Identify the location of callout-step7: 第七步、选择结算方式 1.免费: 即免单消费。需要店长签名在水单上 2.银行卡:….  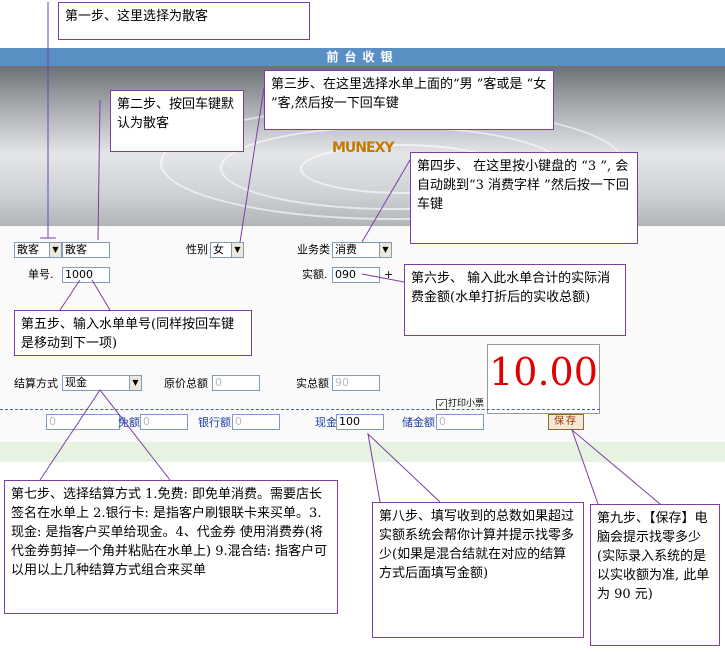
(171, 547).